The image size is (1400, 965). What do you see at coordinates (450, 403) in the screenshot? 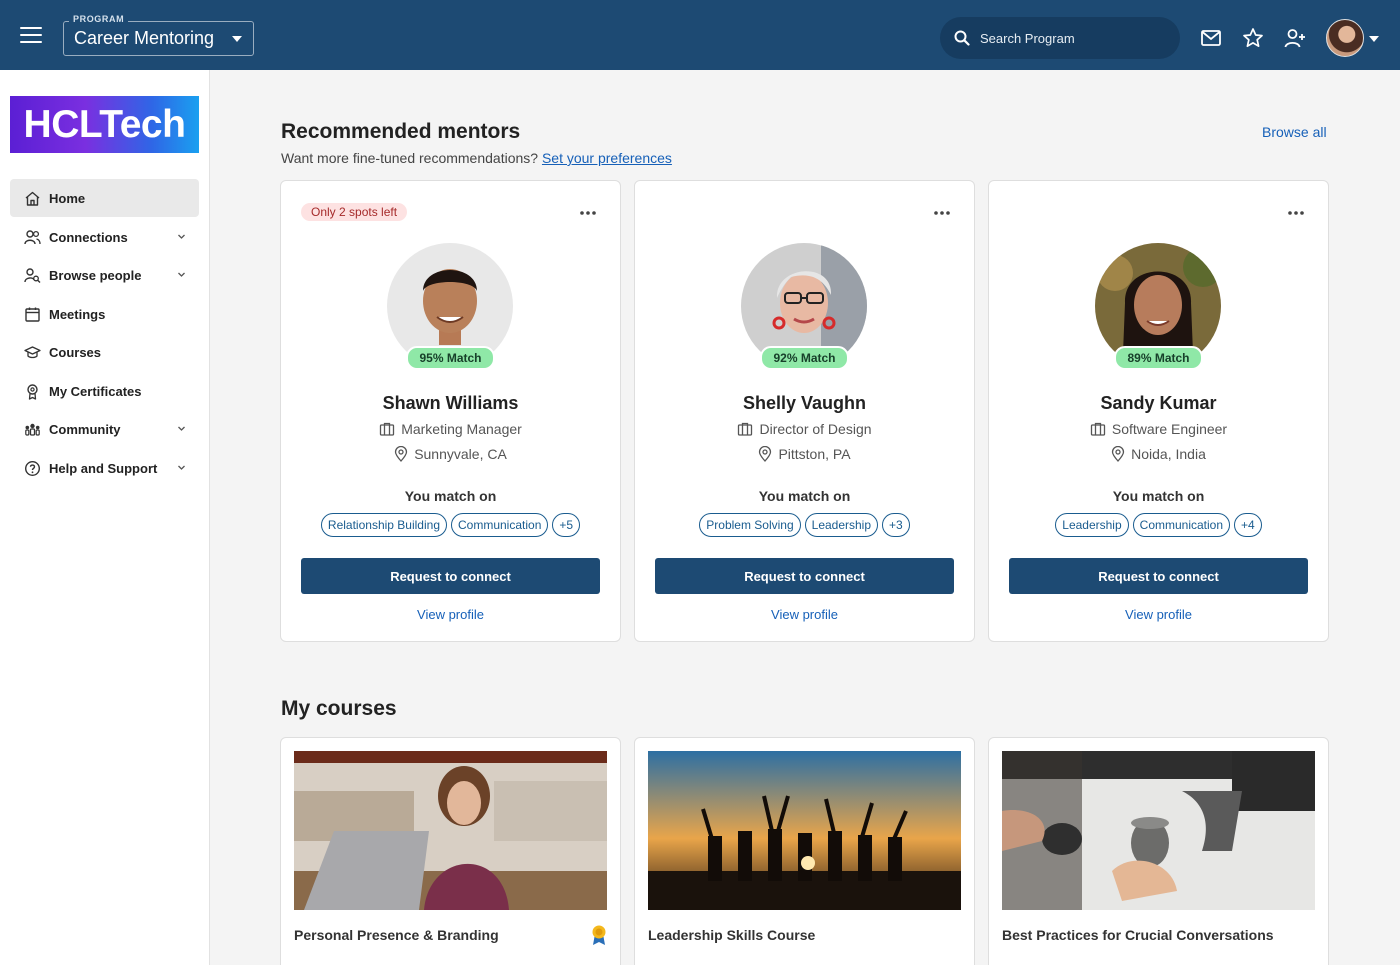
I see `mentor-name: Shawn Williams` at bounding box center [450, 403].